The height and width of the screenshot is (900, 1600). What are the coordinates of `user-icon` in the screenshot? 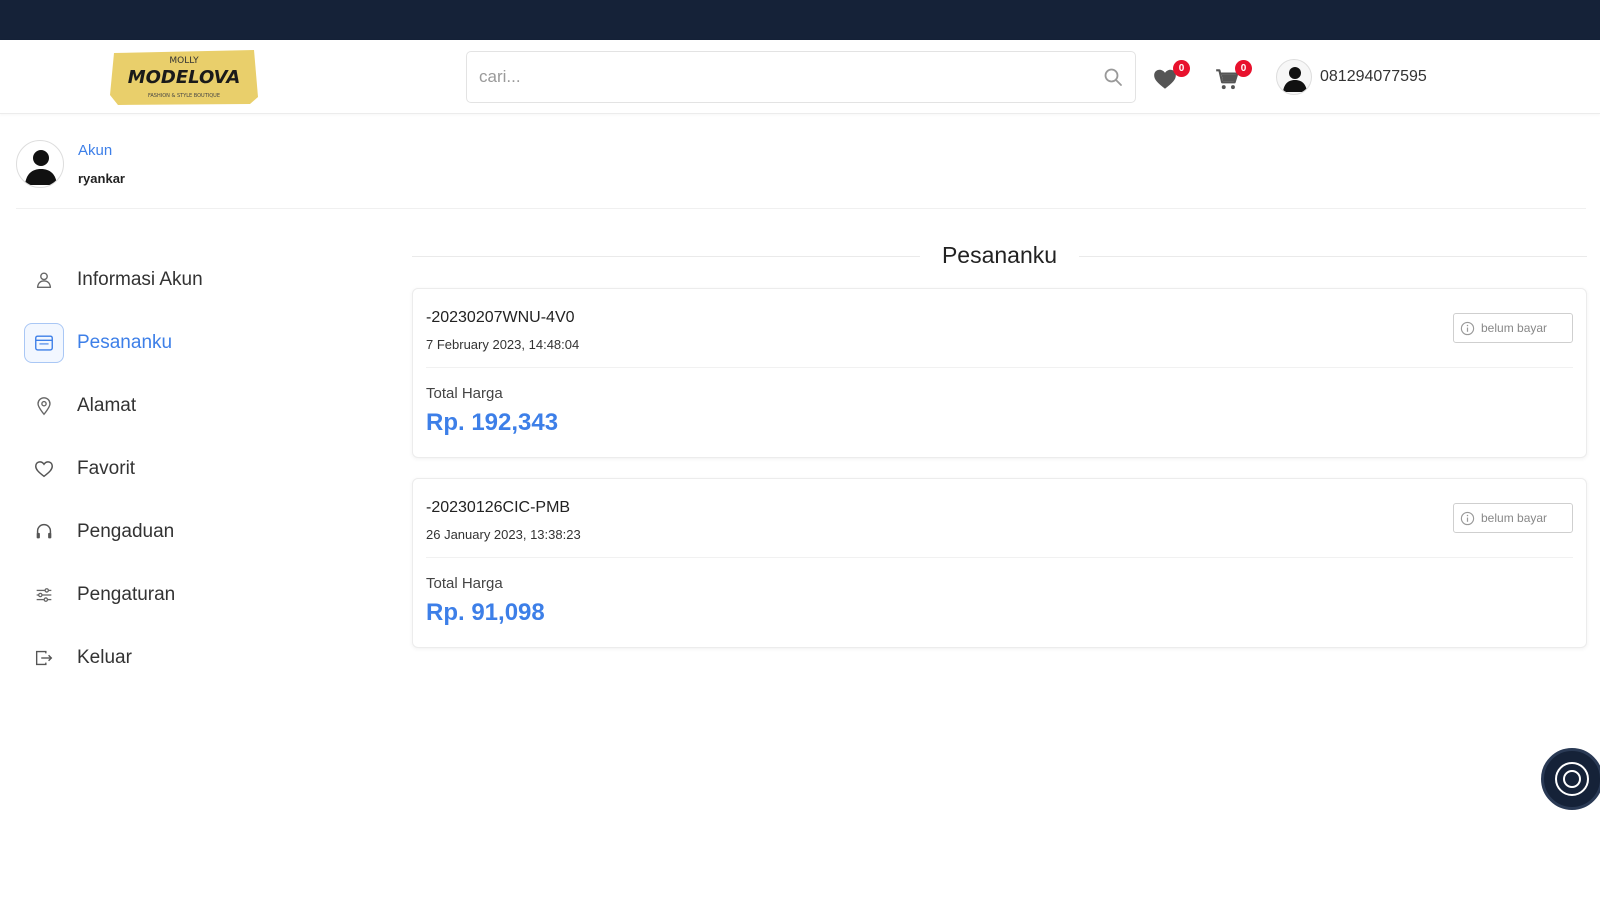 It's located at (44, 280).